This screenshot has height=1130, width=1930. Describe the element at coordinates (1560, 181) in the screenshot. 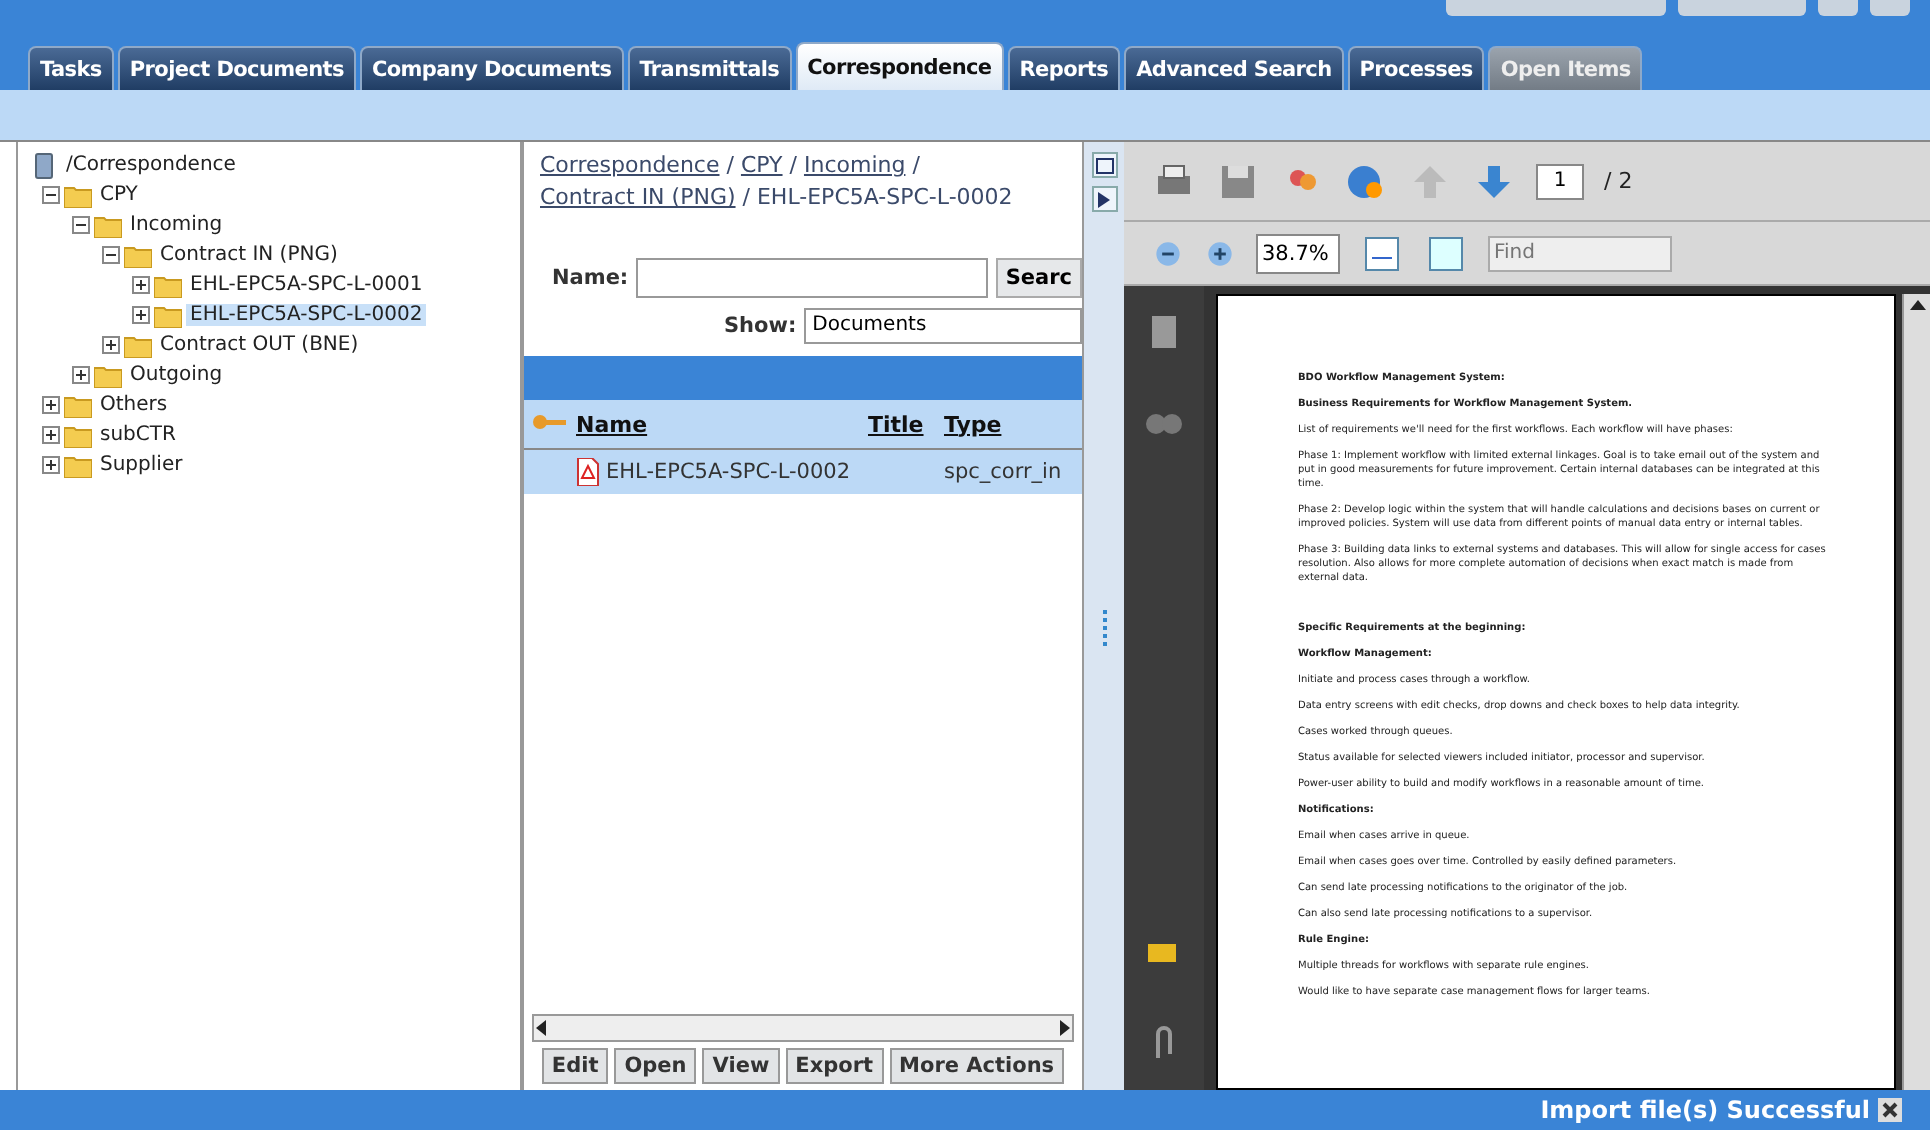

I see `page-number-field: 1` at that location.